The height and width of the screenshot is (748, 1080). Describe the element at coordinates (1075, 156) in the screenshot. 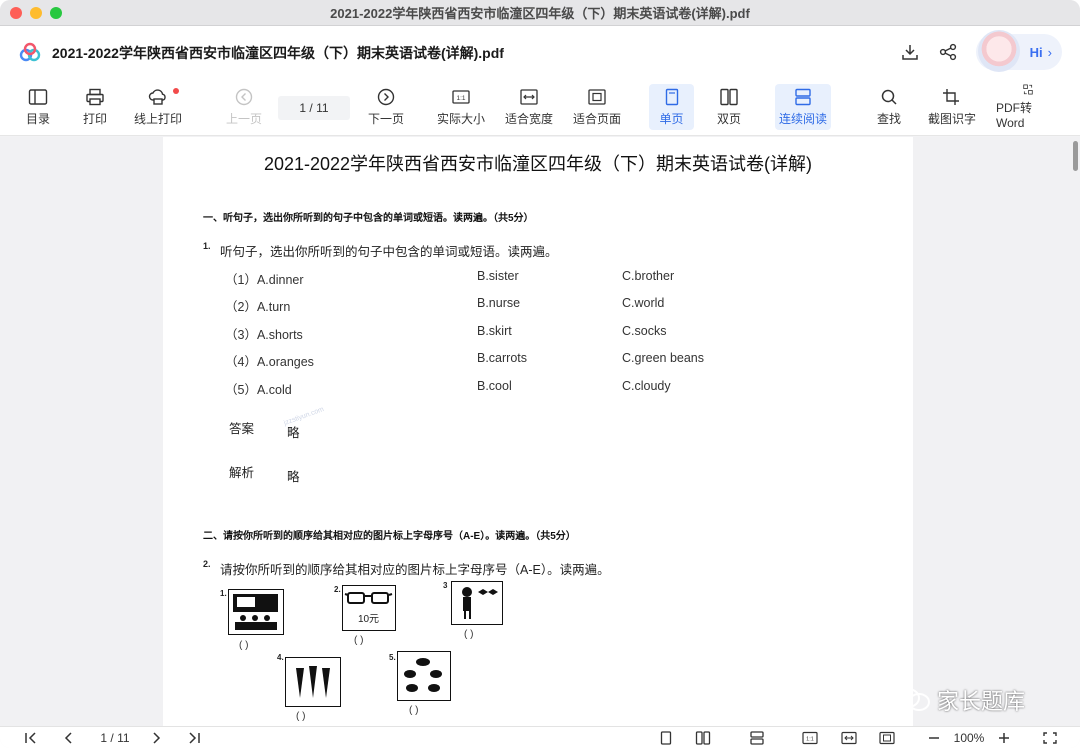

I see `vertical-scrollbar` at that location.